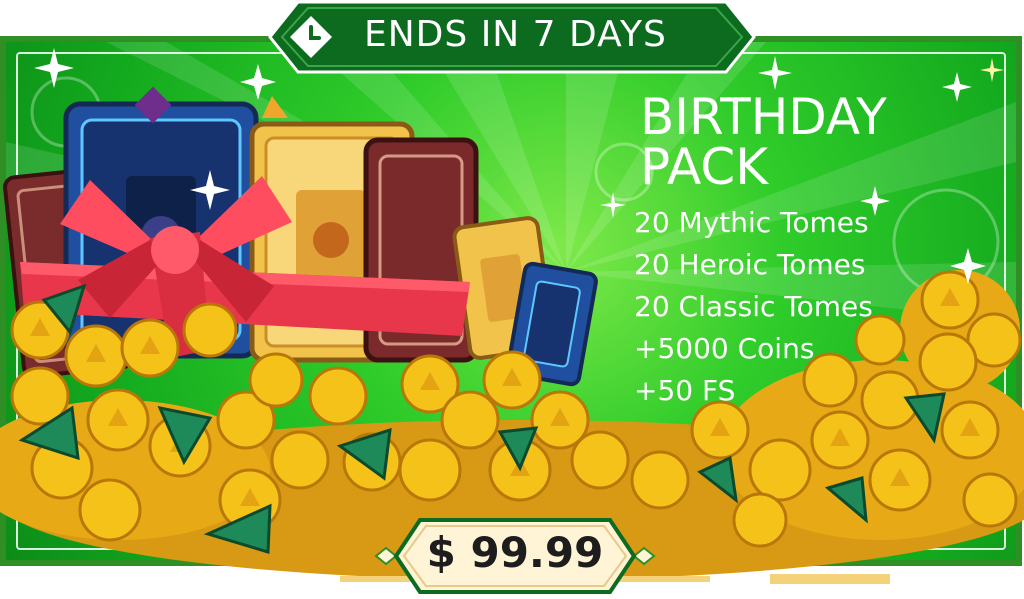 This screenshot has height=599, width=1024. Describe the element at coordinates (763, 117) in the screenshot. I see `pack-title-line1: BIRTHDAY` at that location.